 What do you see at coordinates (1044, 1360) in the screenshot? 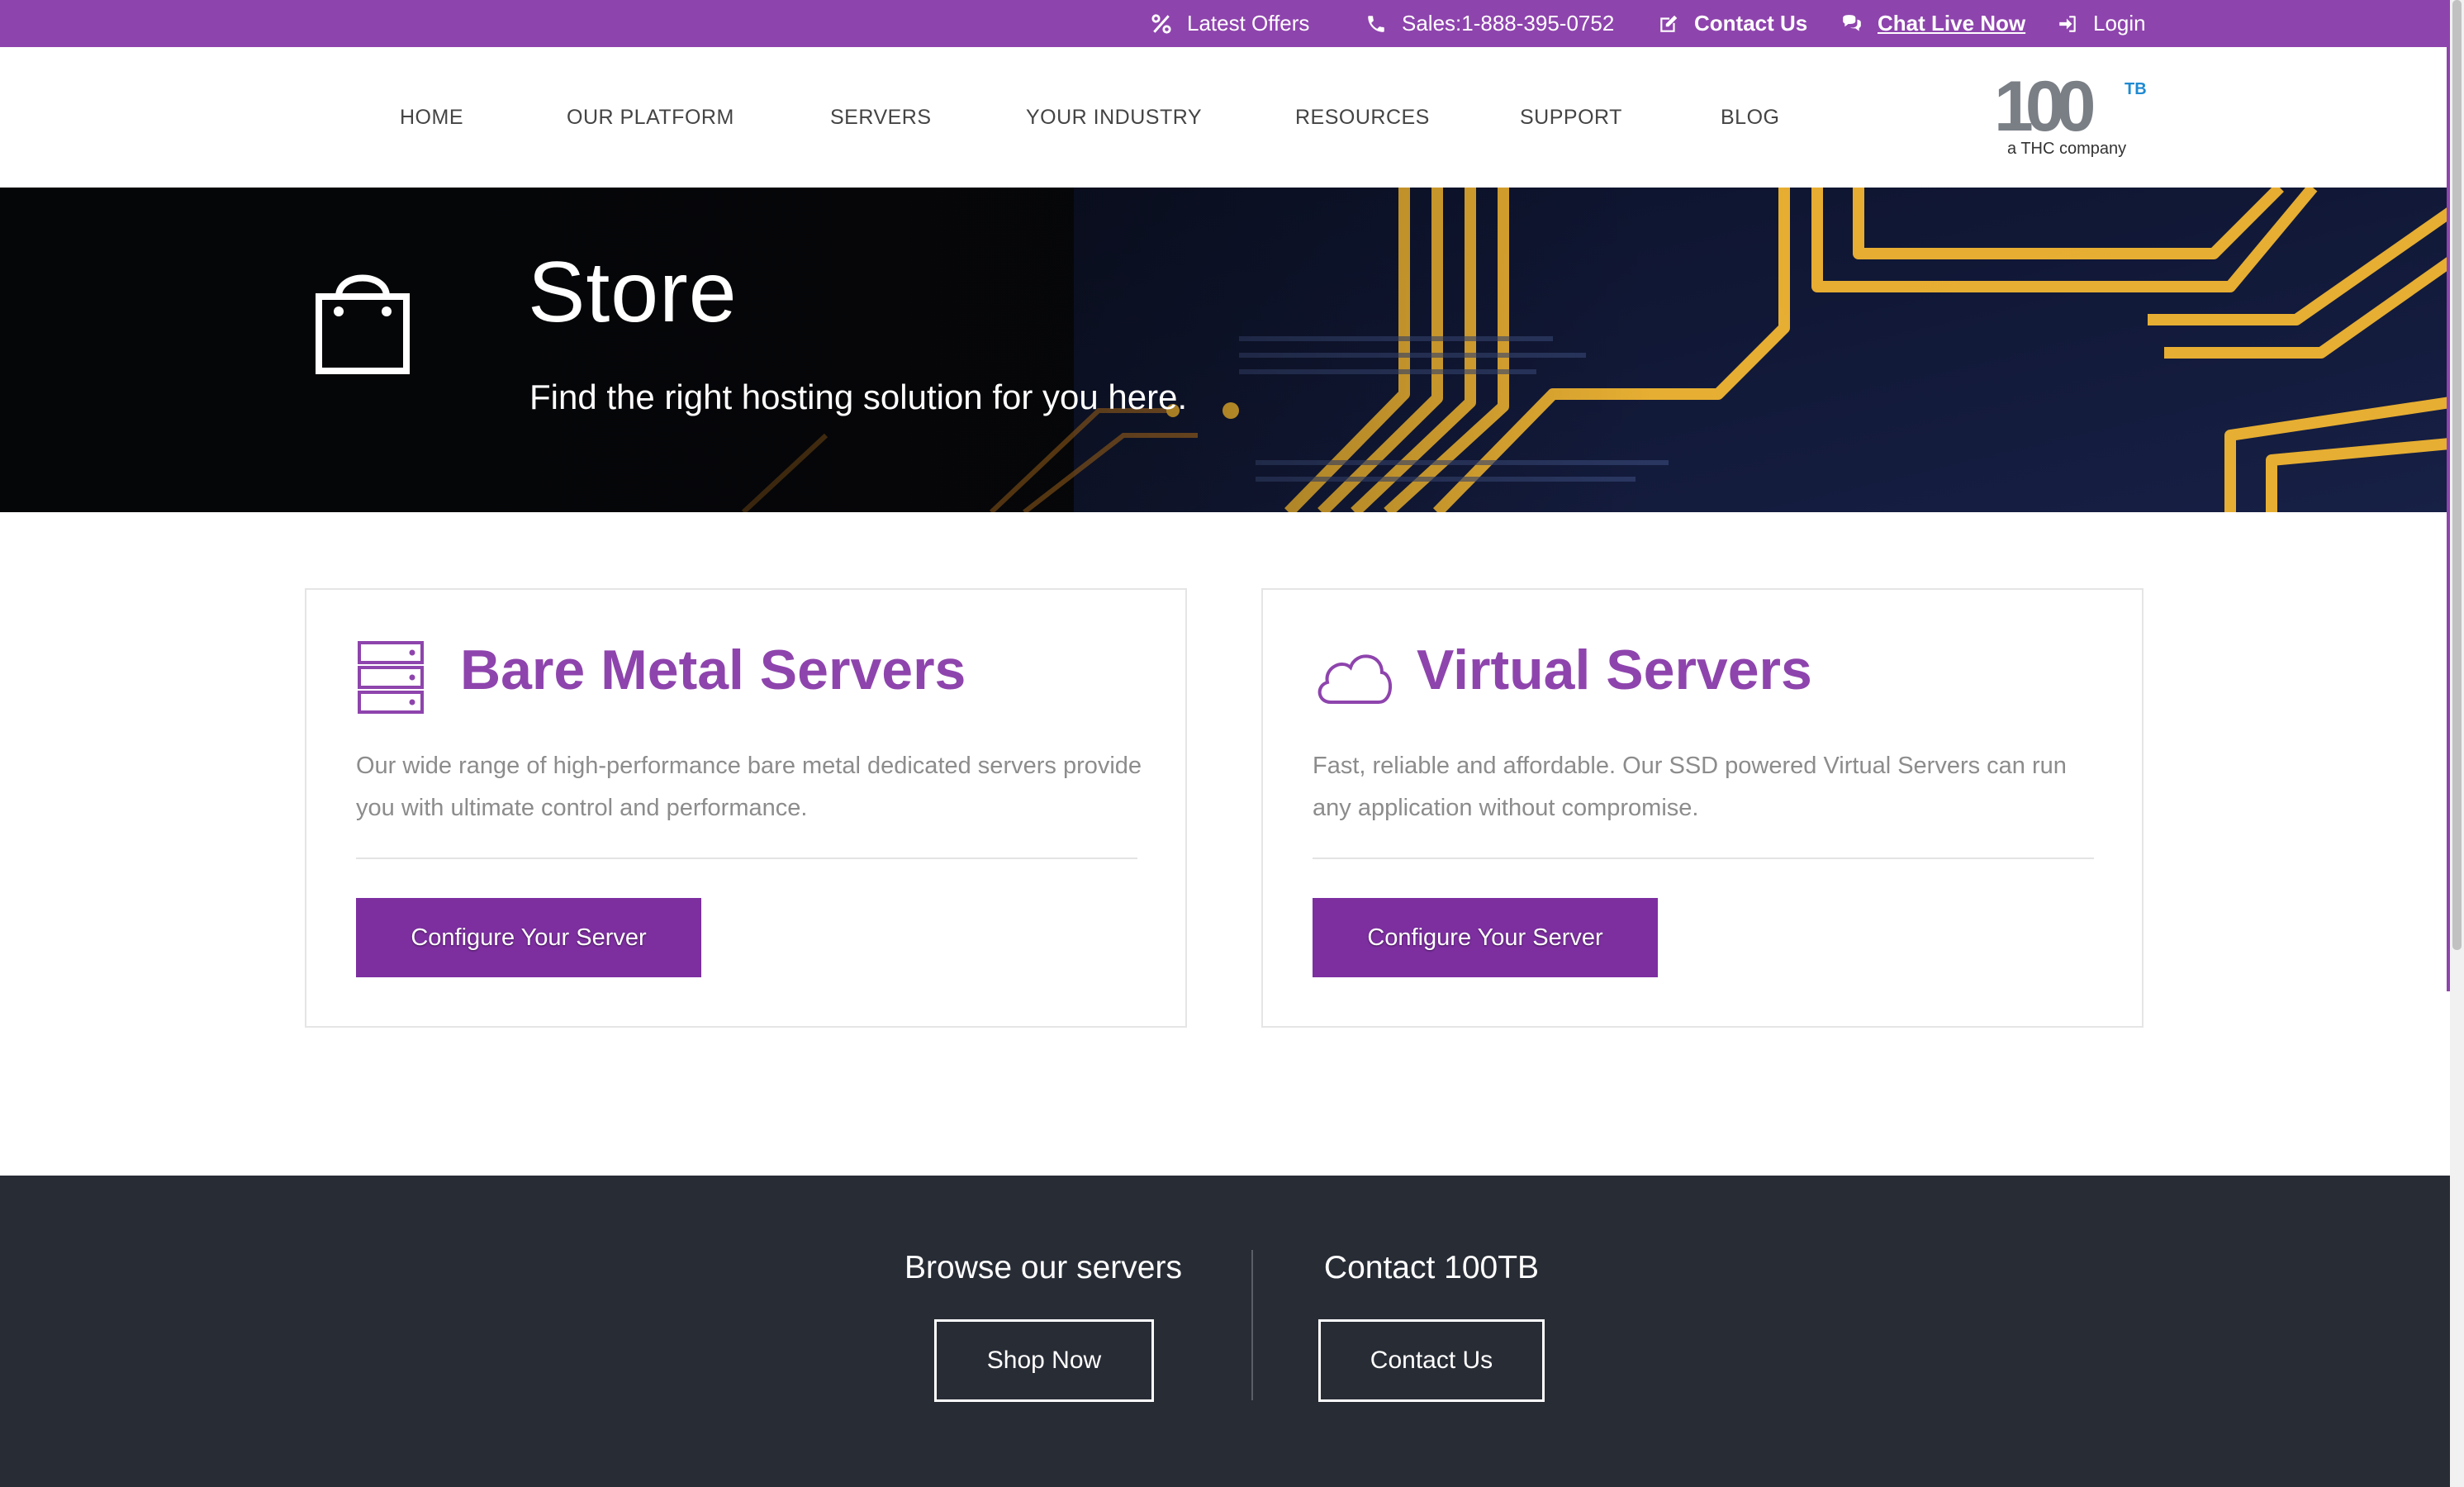
I see `shop-now-button: Shop Now` at bounding box center [1044, 1360].